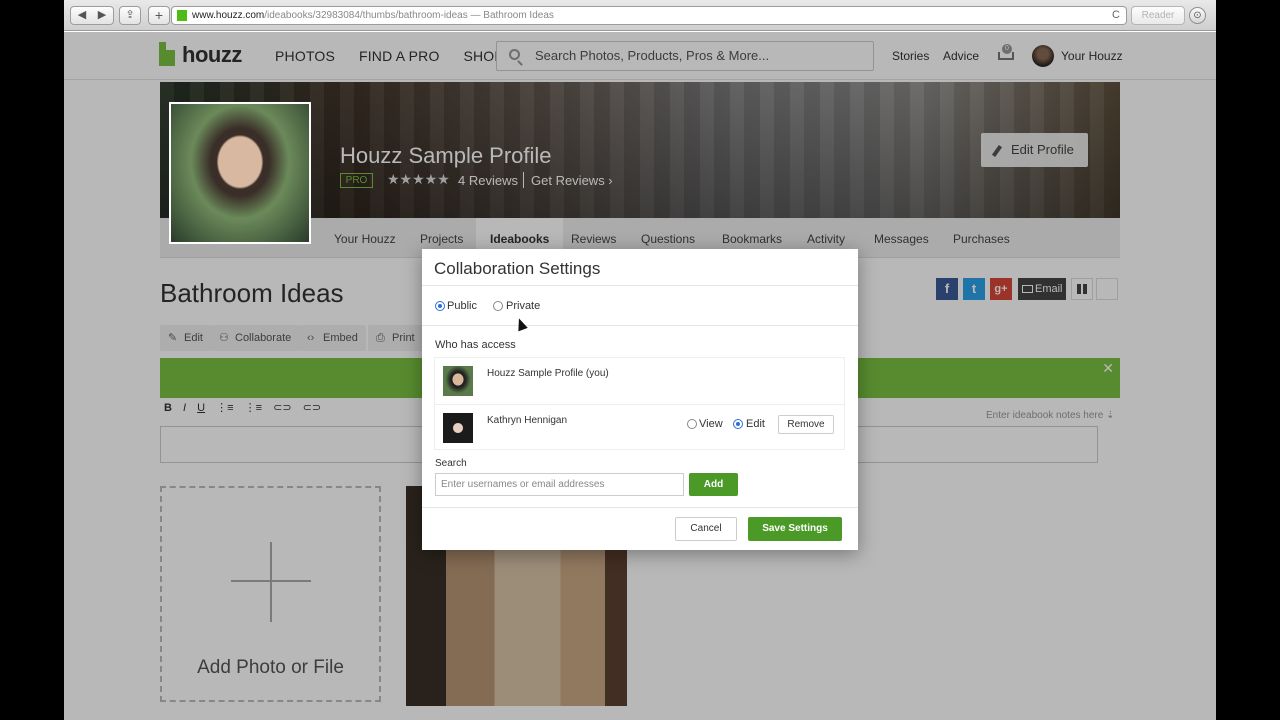 This screenshot has height=720, width=1280. Describe the element at coordinates (451, 463) in the screenshot. I see `search-label: Search` at that location.